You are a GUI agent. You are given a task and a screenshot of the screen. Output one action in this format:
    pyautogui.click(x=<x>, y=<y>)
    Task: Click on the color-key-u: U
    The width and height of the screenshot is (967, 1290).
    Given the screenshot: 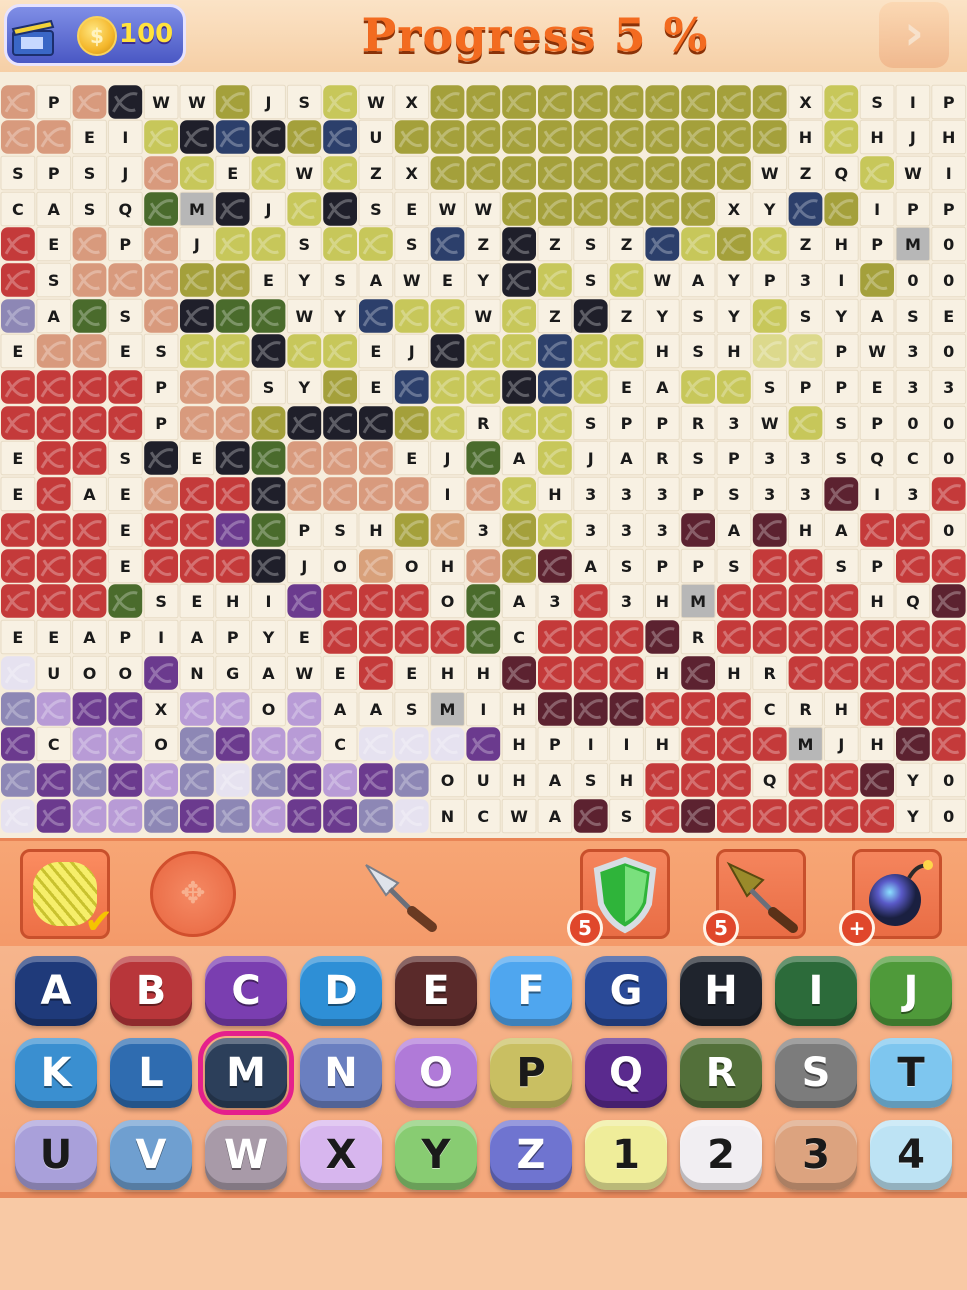 What is the action you would take?
    pyautogui.click(x=56, y=1155)
    